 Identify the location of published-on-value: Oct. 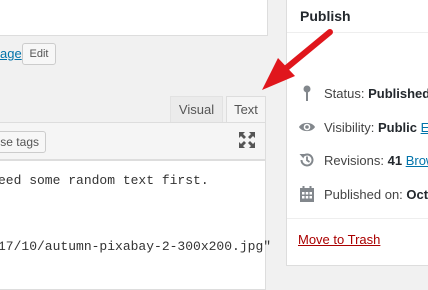
(417, 194).